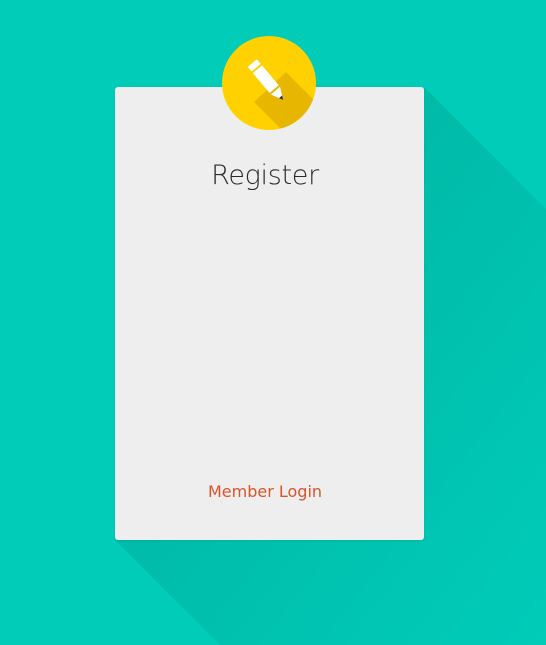 This screenshot has width=546, height=645. I want to click on pencil-icon, so click(282, 94).